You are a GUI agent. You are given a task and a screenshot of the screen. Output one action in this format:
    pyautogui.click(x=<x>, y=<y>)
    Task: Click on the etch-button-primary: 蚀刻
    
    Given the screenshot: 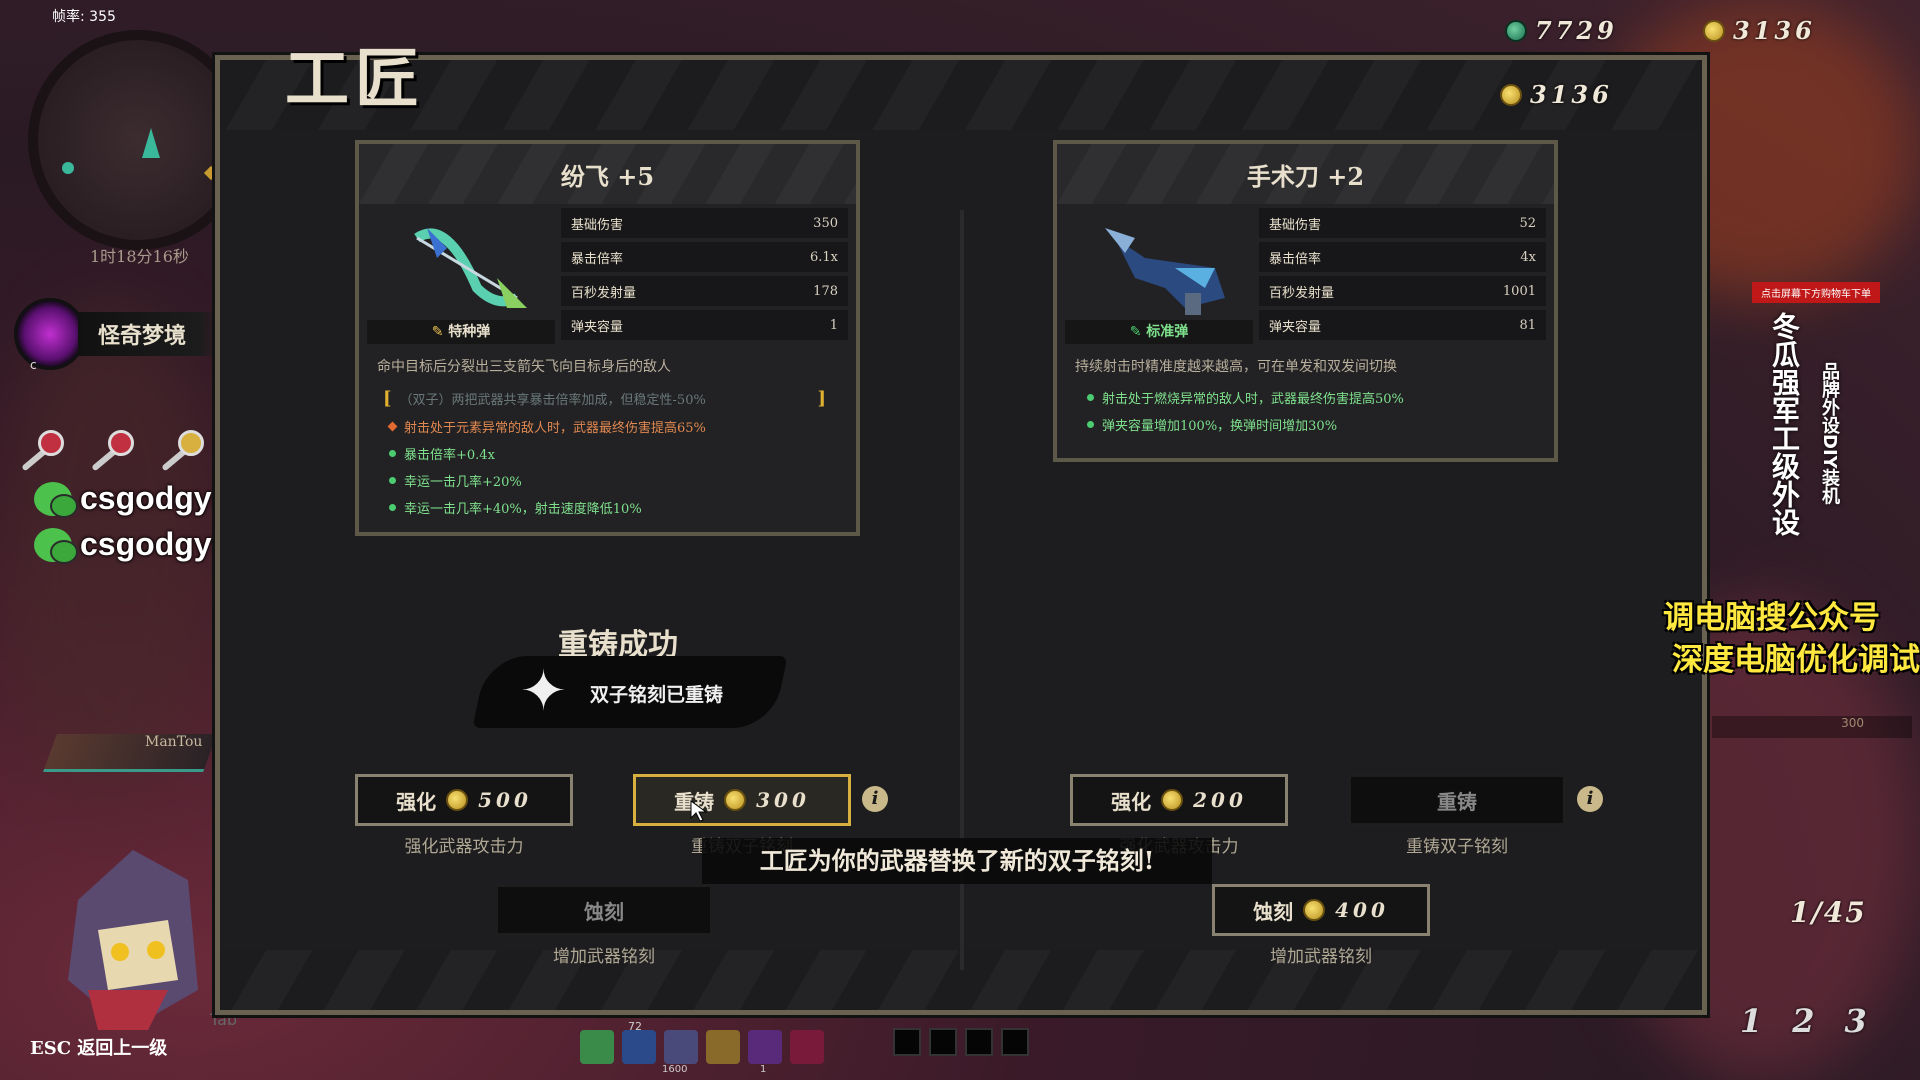 What is the action you would take?
    pyautogui.click(x=604, y=910)
    